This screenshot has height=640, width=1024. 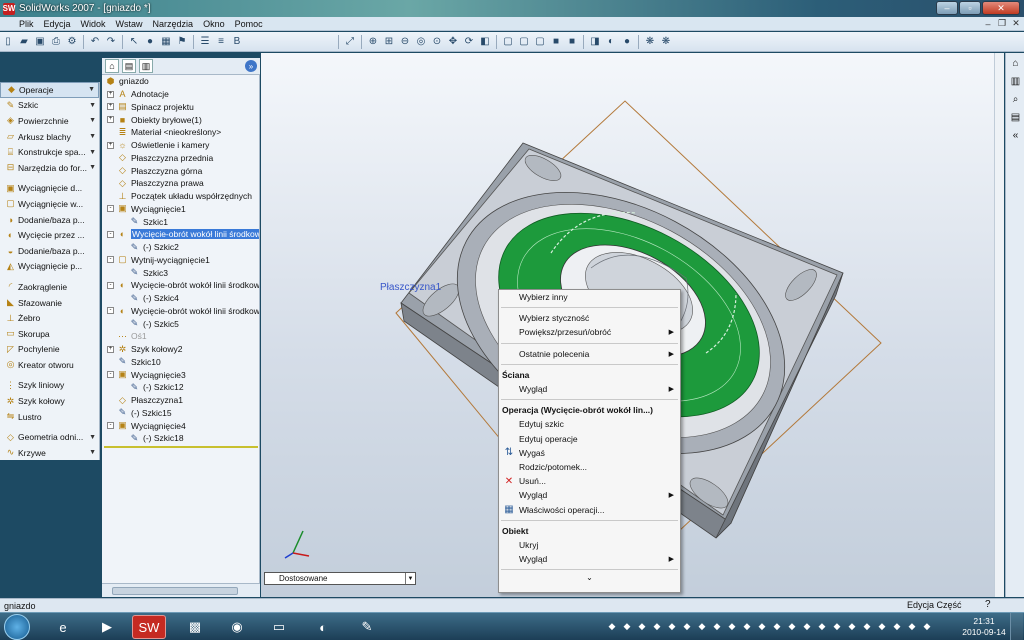 What do you see at coordinates (180, 81) in the screenshot?
I see `tree-item: ⬢ gniazdo` at bounding box center [180, 81].